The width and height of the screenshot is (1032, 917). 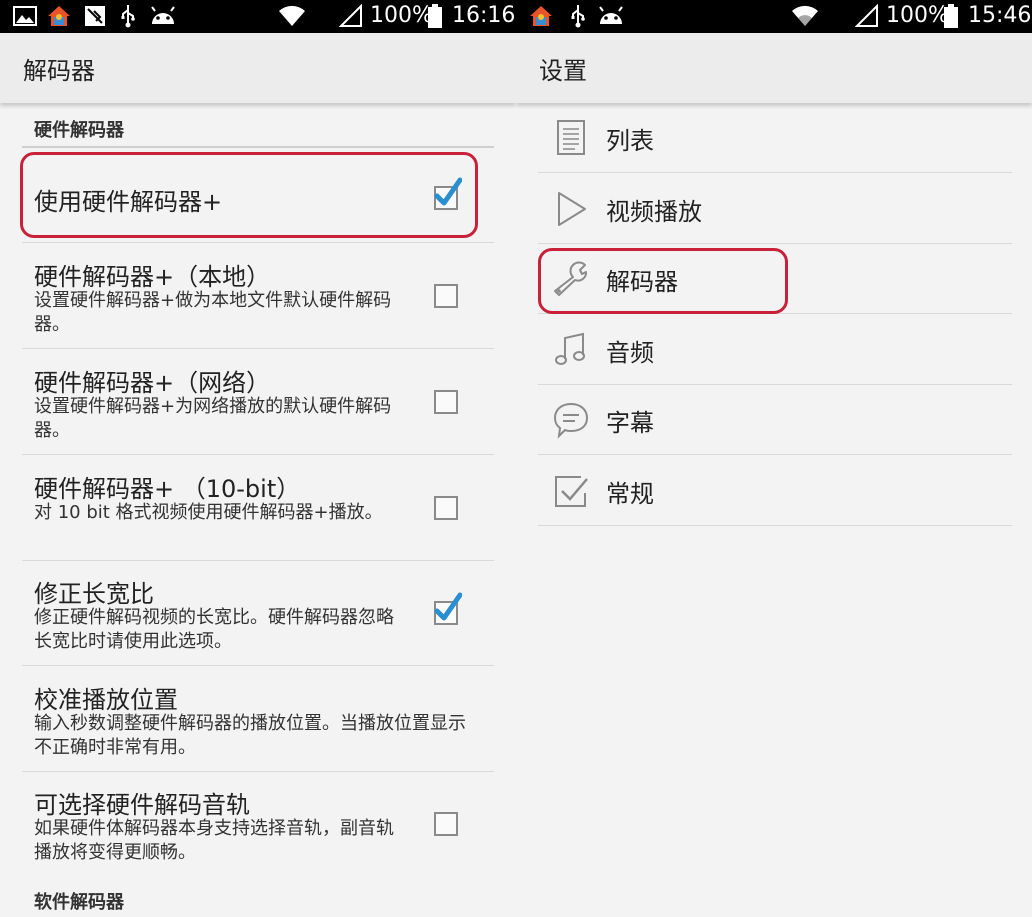 What do you see at coordinates (1000, 15) in the screenshot?
I see `clock: 15:46` at bounding box center [1000, 15].